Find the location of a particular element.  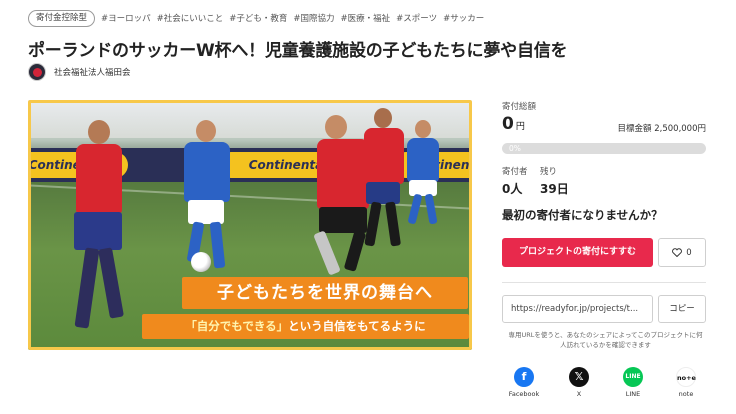

share-buttons: f Facebook 𝕏 X LINE LINE no+e note is located at coordinates (604, 387).